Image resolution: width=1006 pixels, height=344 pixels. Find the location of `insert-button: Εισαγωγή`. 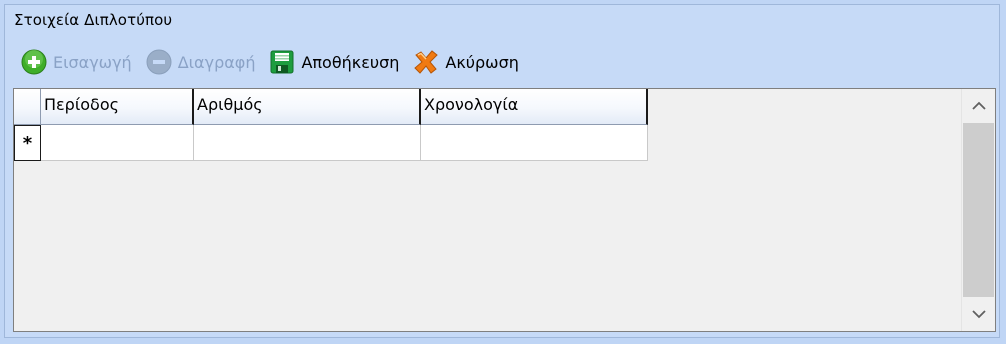

insert-button: Εισαγωγή is located at coordinates (76, 62).